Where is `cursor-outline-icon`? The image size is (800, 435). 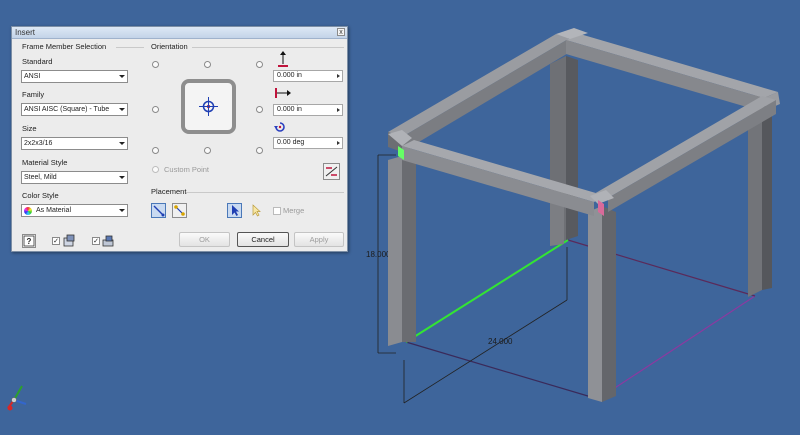
cursor-outline-icon is located at coordinates (256, 210).